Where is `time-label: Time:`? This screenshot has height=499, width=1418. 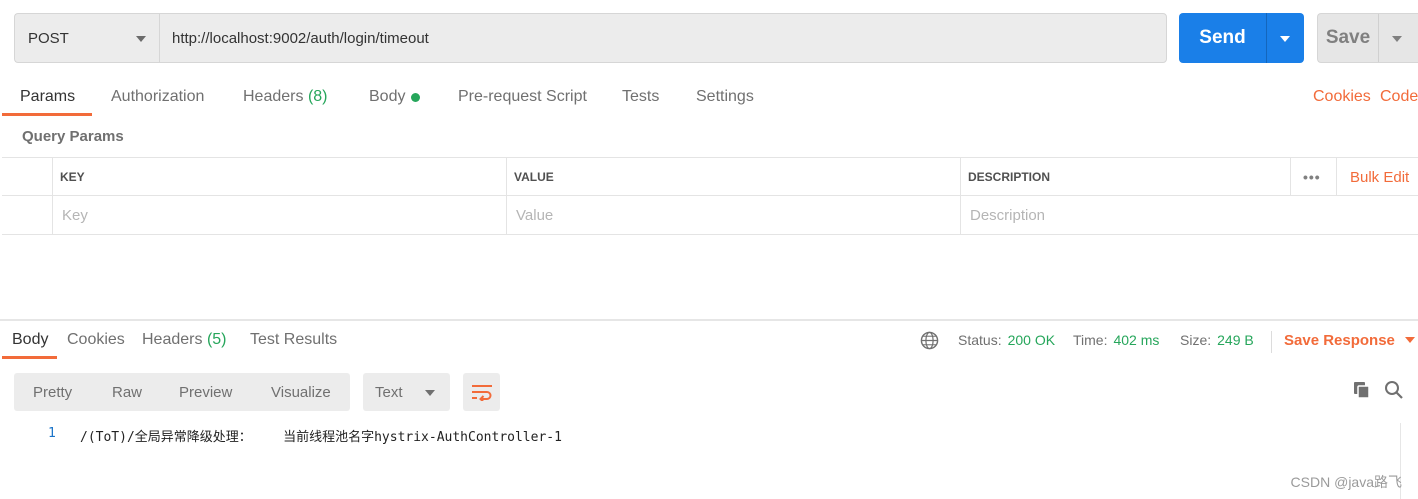 time-label: Time: is located at coordinates (1090, 340).